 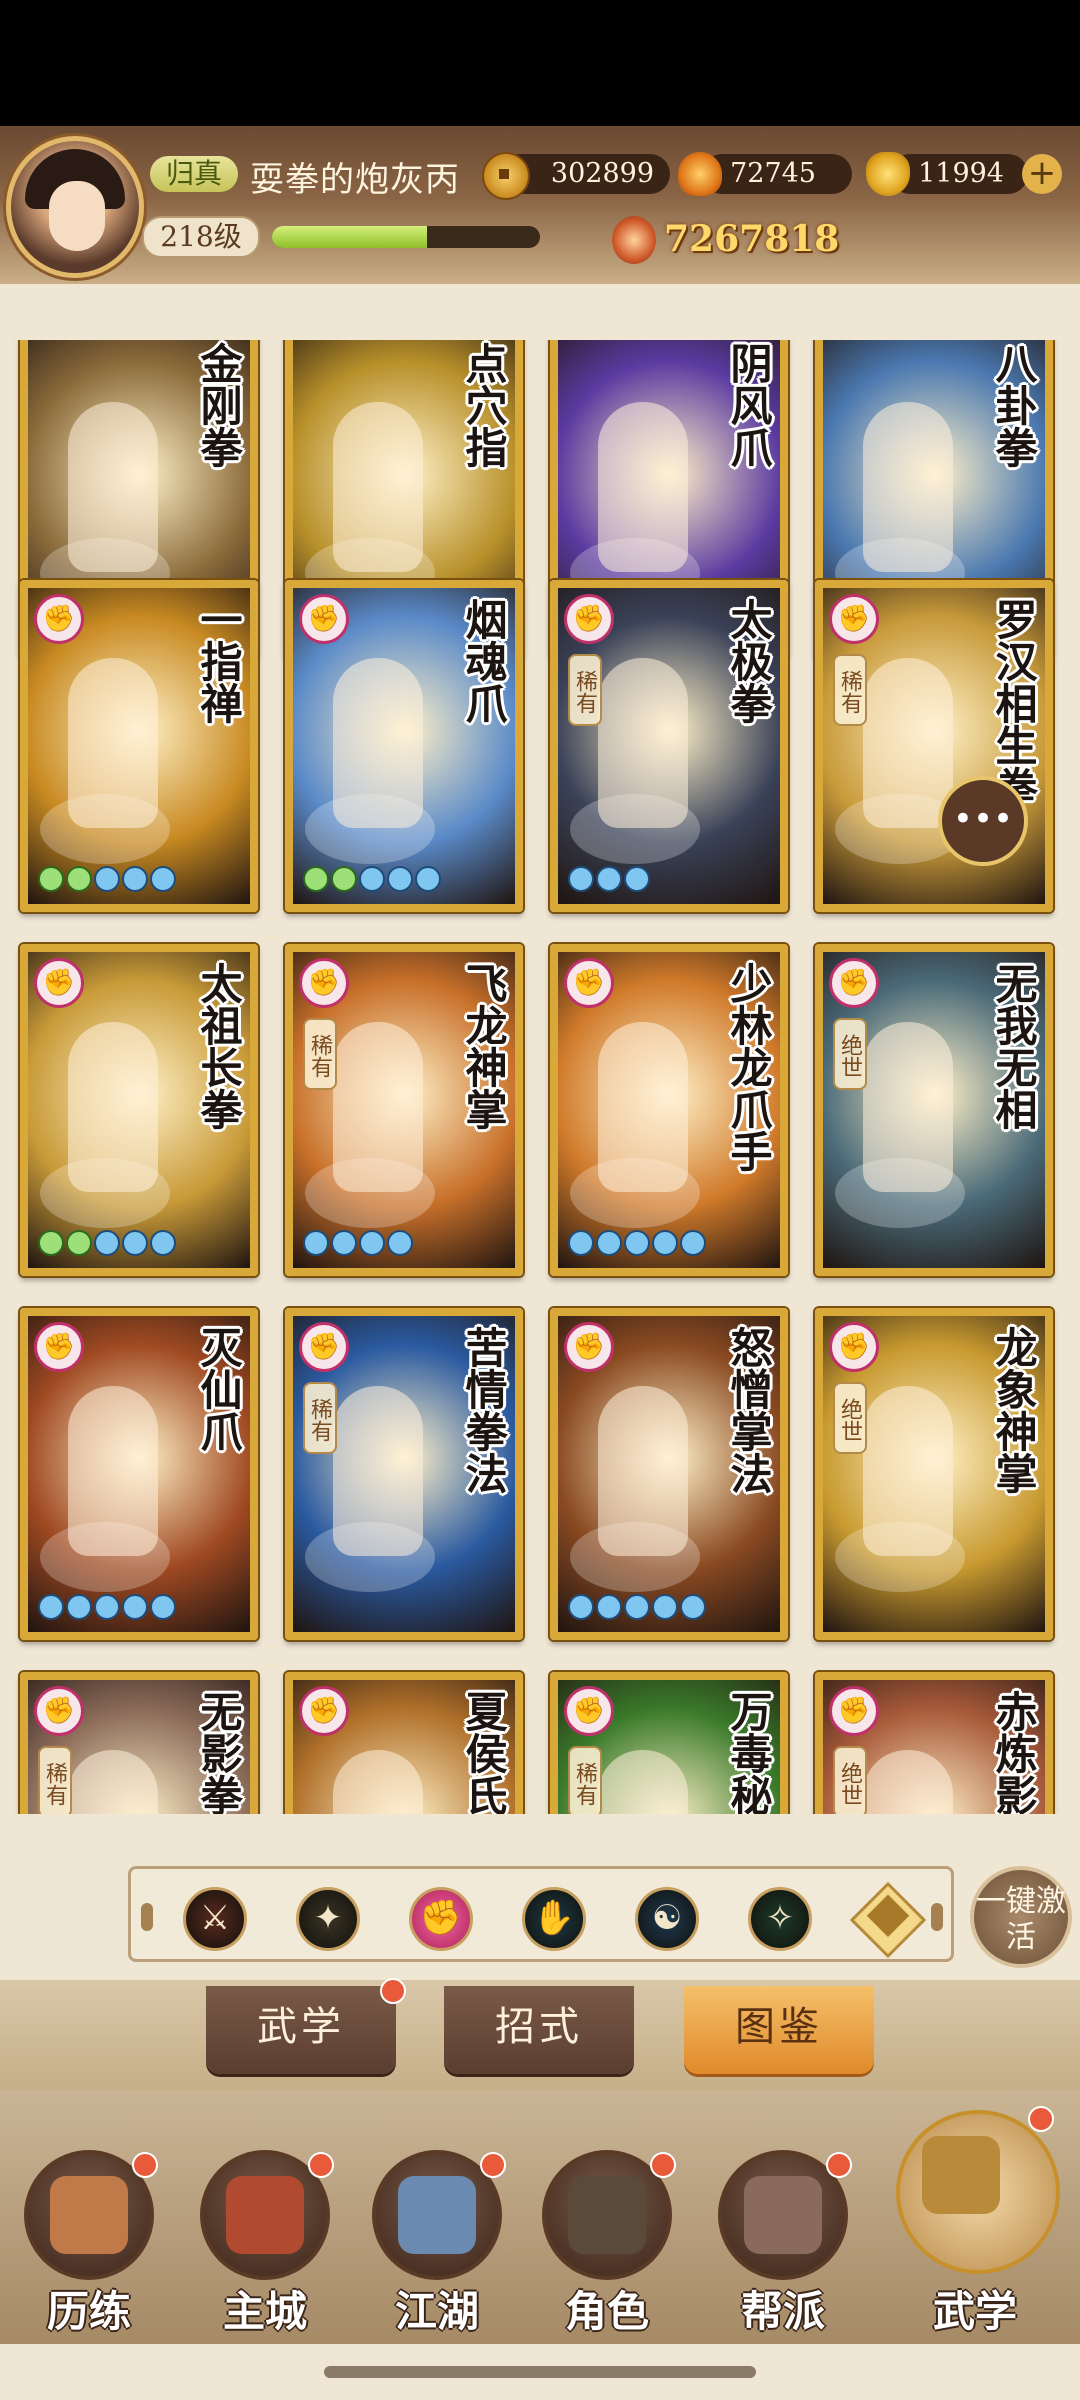 I want to click on claw-icon: ✧, so click(x=780, y=1919).